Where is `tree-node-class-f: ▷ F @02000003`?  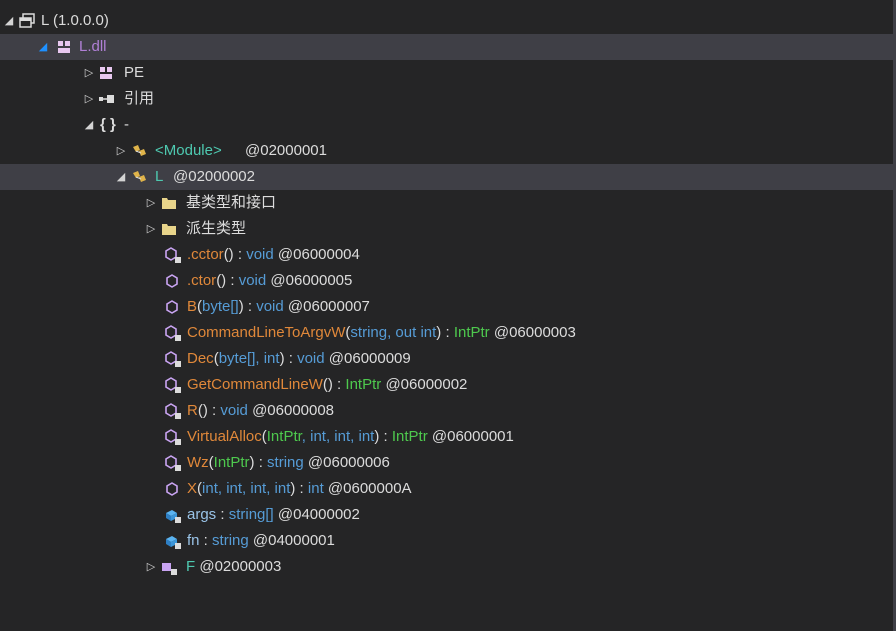
tree-node-class-f: ▷ F @02000003 is located at coordinates (446, 567).